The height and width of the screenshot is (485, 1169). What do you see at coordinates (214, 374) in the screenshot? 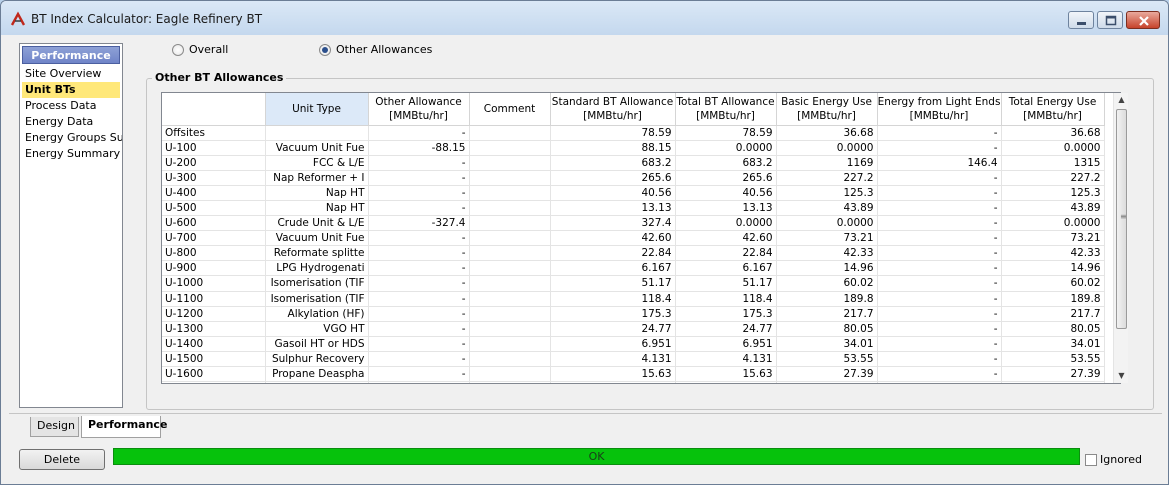
I see `row-header-cell: U-1600` at bounding box center [214, 374].